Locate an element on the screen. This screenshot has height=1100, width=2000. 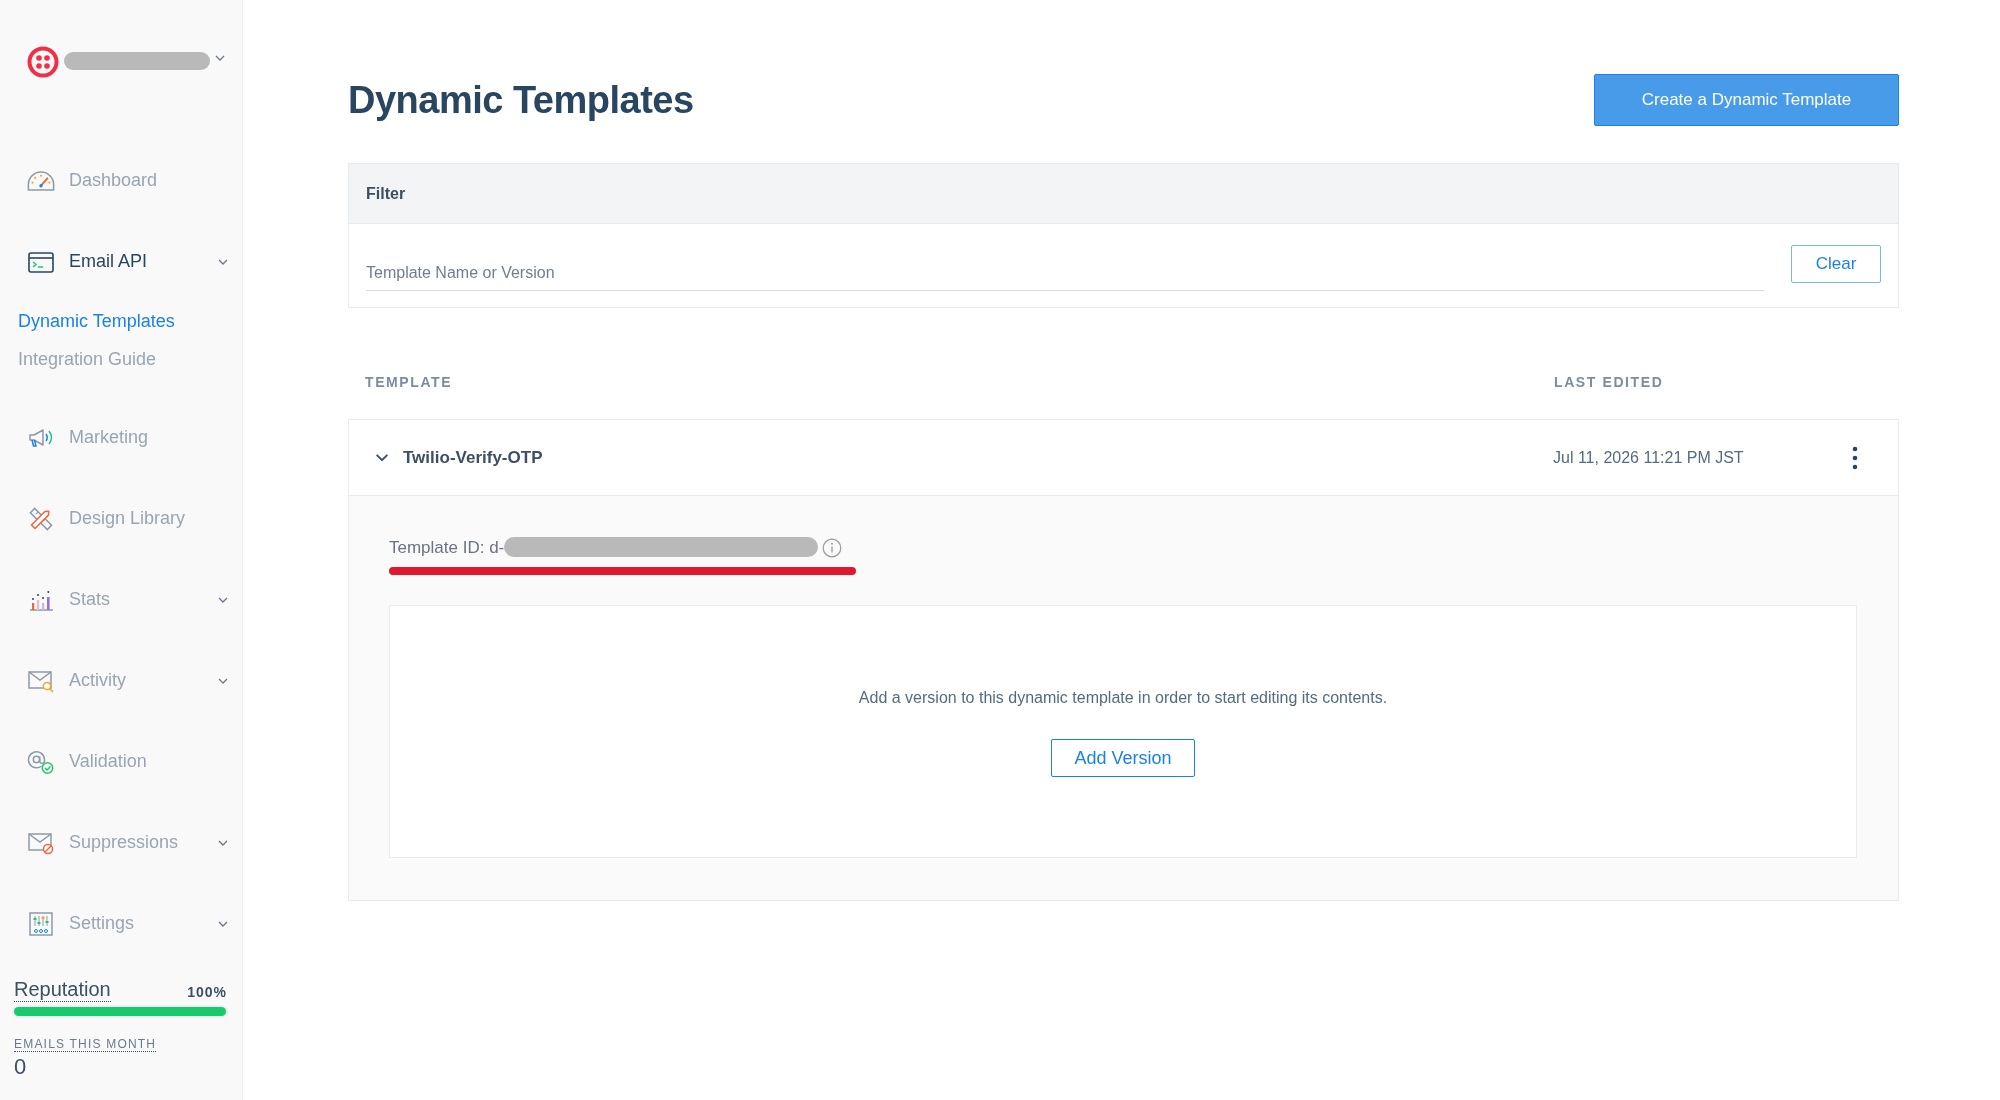
emails-this-month-label: EMAILS THIS MONTH is located at coordinates (85, 1044).